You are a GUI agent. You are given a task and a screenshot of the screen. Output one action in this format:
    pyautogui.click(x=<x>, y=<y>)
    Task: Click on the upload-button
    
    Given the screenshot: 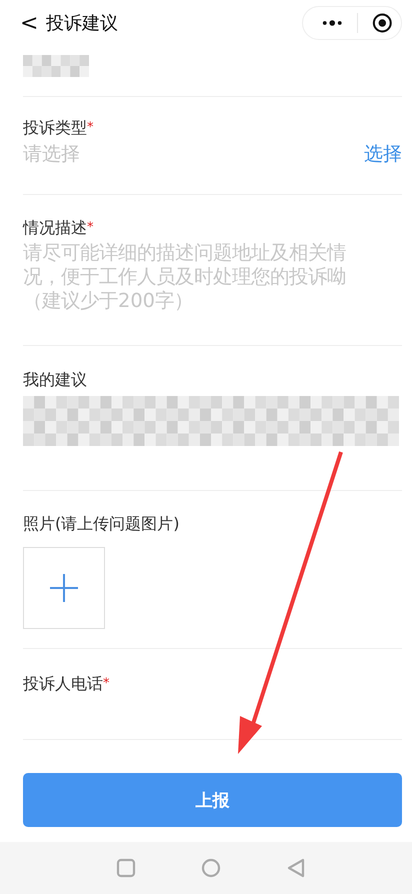 What is the action you would take?
    pyautogui.click(x=64, y=588)
    